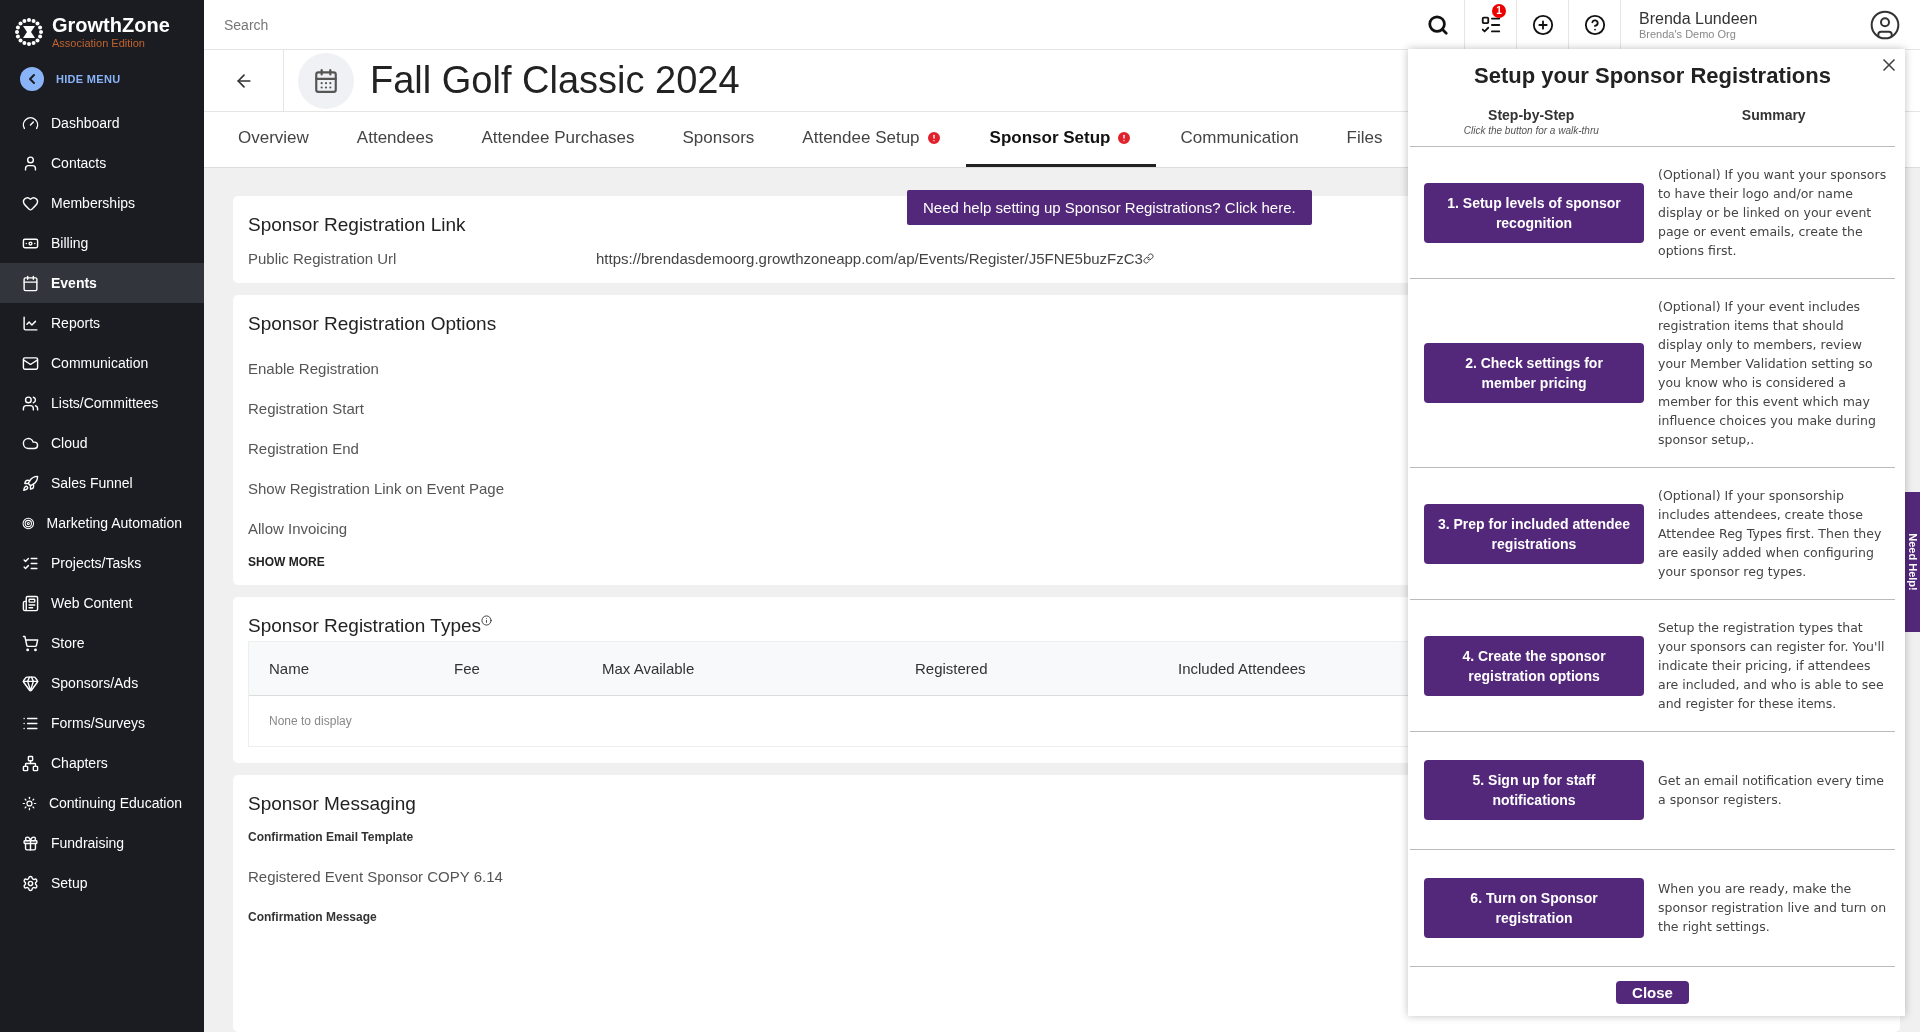  I want to click on chevron-left-icon, so click(32, 79).